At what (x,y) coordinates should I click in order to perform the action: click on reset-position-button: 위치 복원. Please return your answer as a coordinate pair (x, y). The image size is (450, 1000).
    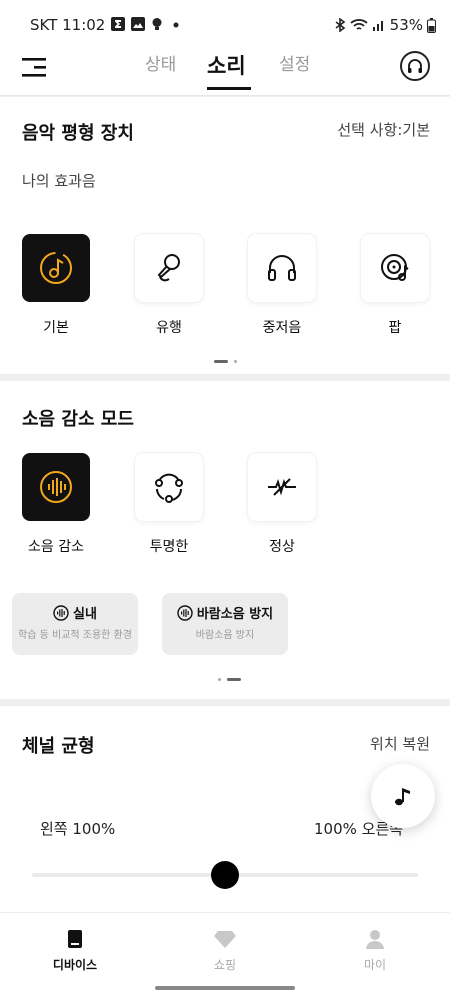
    Looking at the image, I should click on (400, 743).